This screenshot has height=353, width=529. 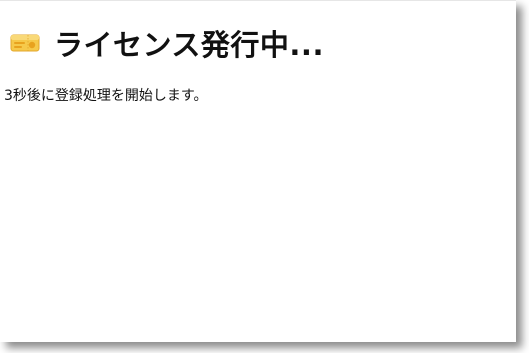 What do you see at coordinates (25, 43) in the screenshot?
I see `ticket-icon` at bounding box center [25, 43].